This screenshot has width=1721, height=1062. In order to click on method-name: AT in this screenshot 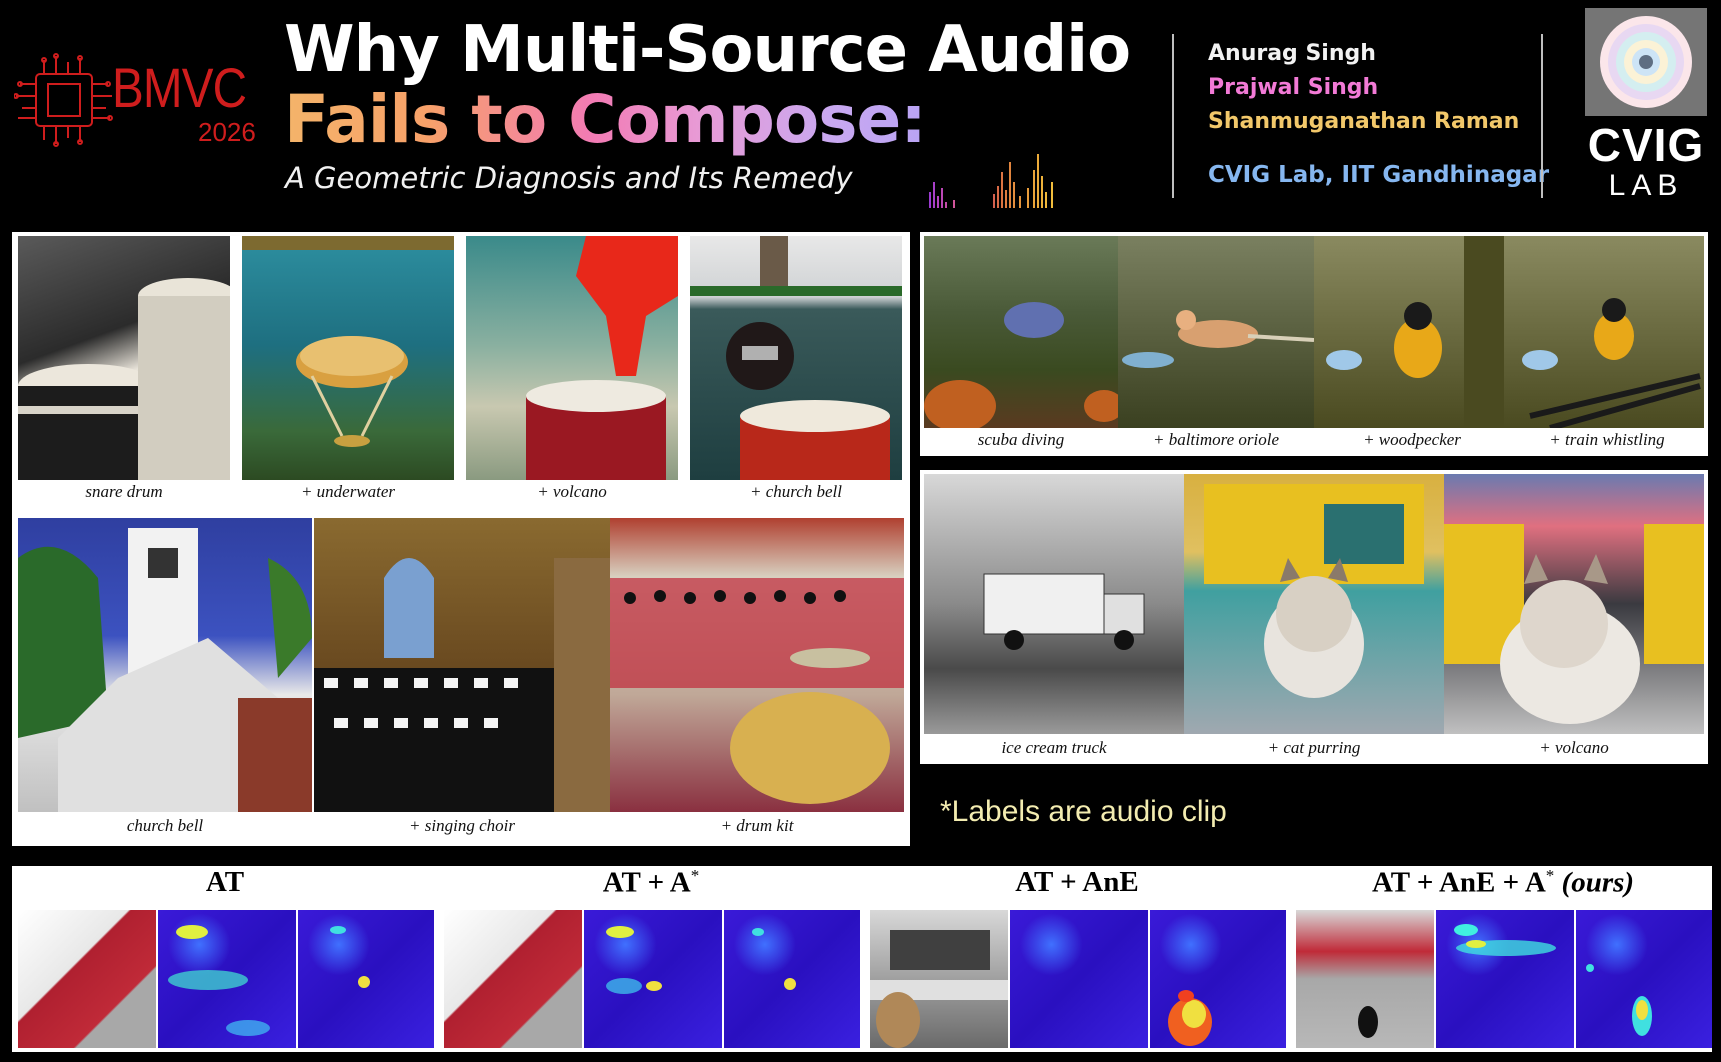, I will do `click(225, 882)`.